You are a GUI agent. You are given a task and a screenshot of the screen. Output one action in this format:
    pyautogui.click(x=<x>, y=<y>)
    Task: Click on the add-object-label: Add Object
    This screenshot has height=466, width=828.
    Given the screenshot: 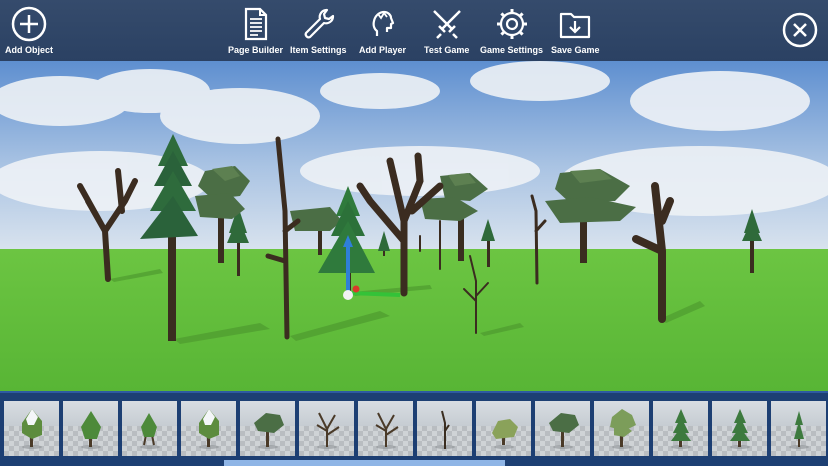 What is the action you would take?
    pyautogui.click(x=29, y=50)
    